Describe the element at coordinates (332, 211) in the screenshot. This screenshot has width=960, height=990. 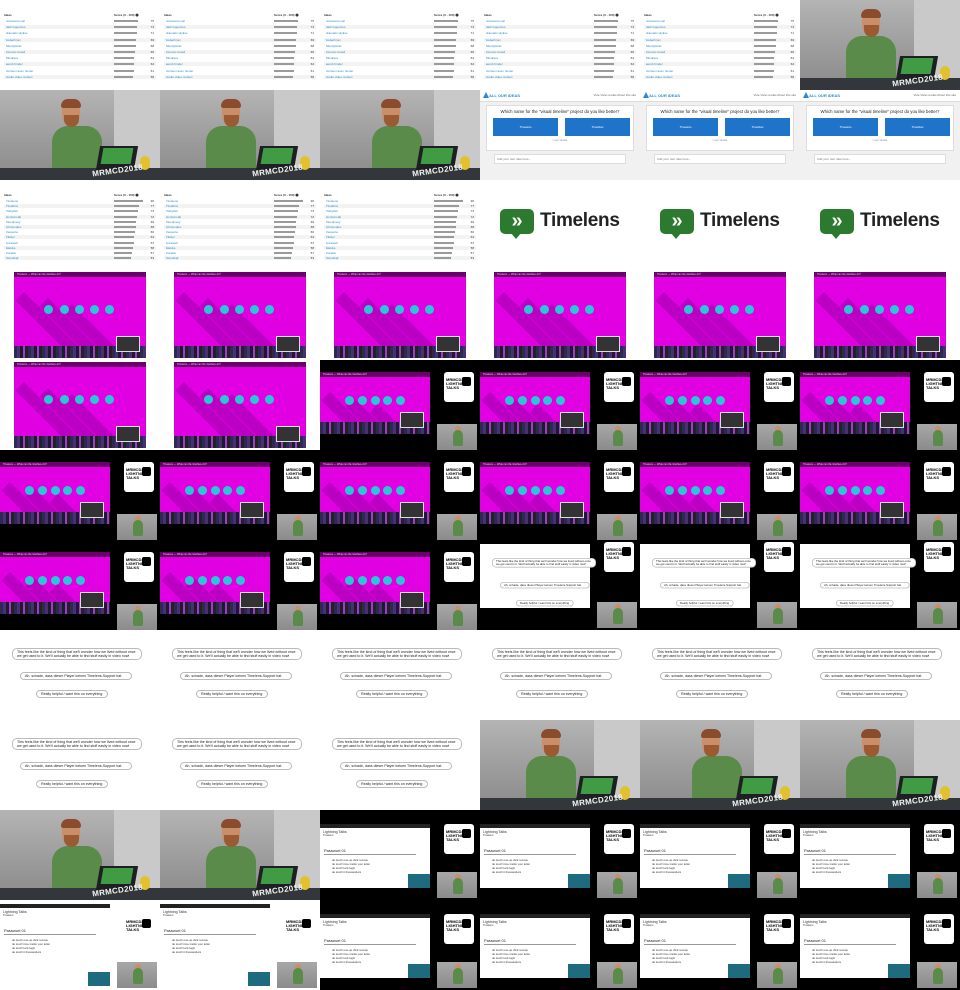
I see `vote-label: Viskyfish` at that location.